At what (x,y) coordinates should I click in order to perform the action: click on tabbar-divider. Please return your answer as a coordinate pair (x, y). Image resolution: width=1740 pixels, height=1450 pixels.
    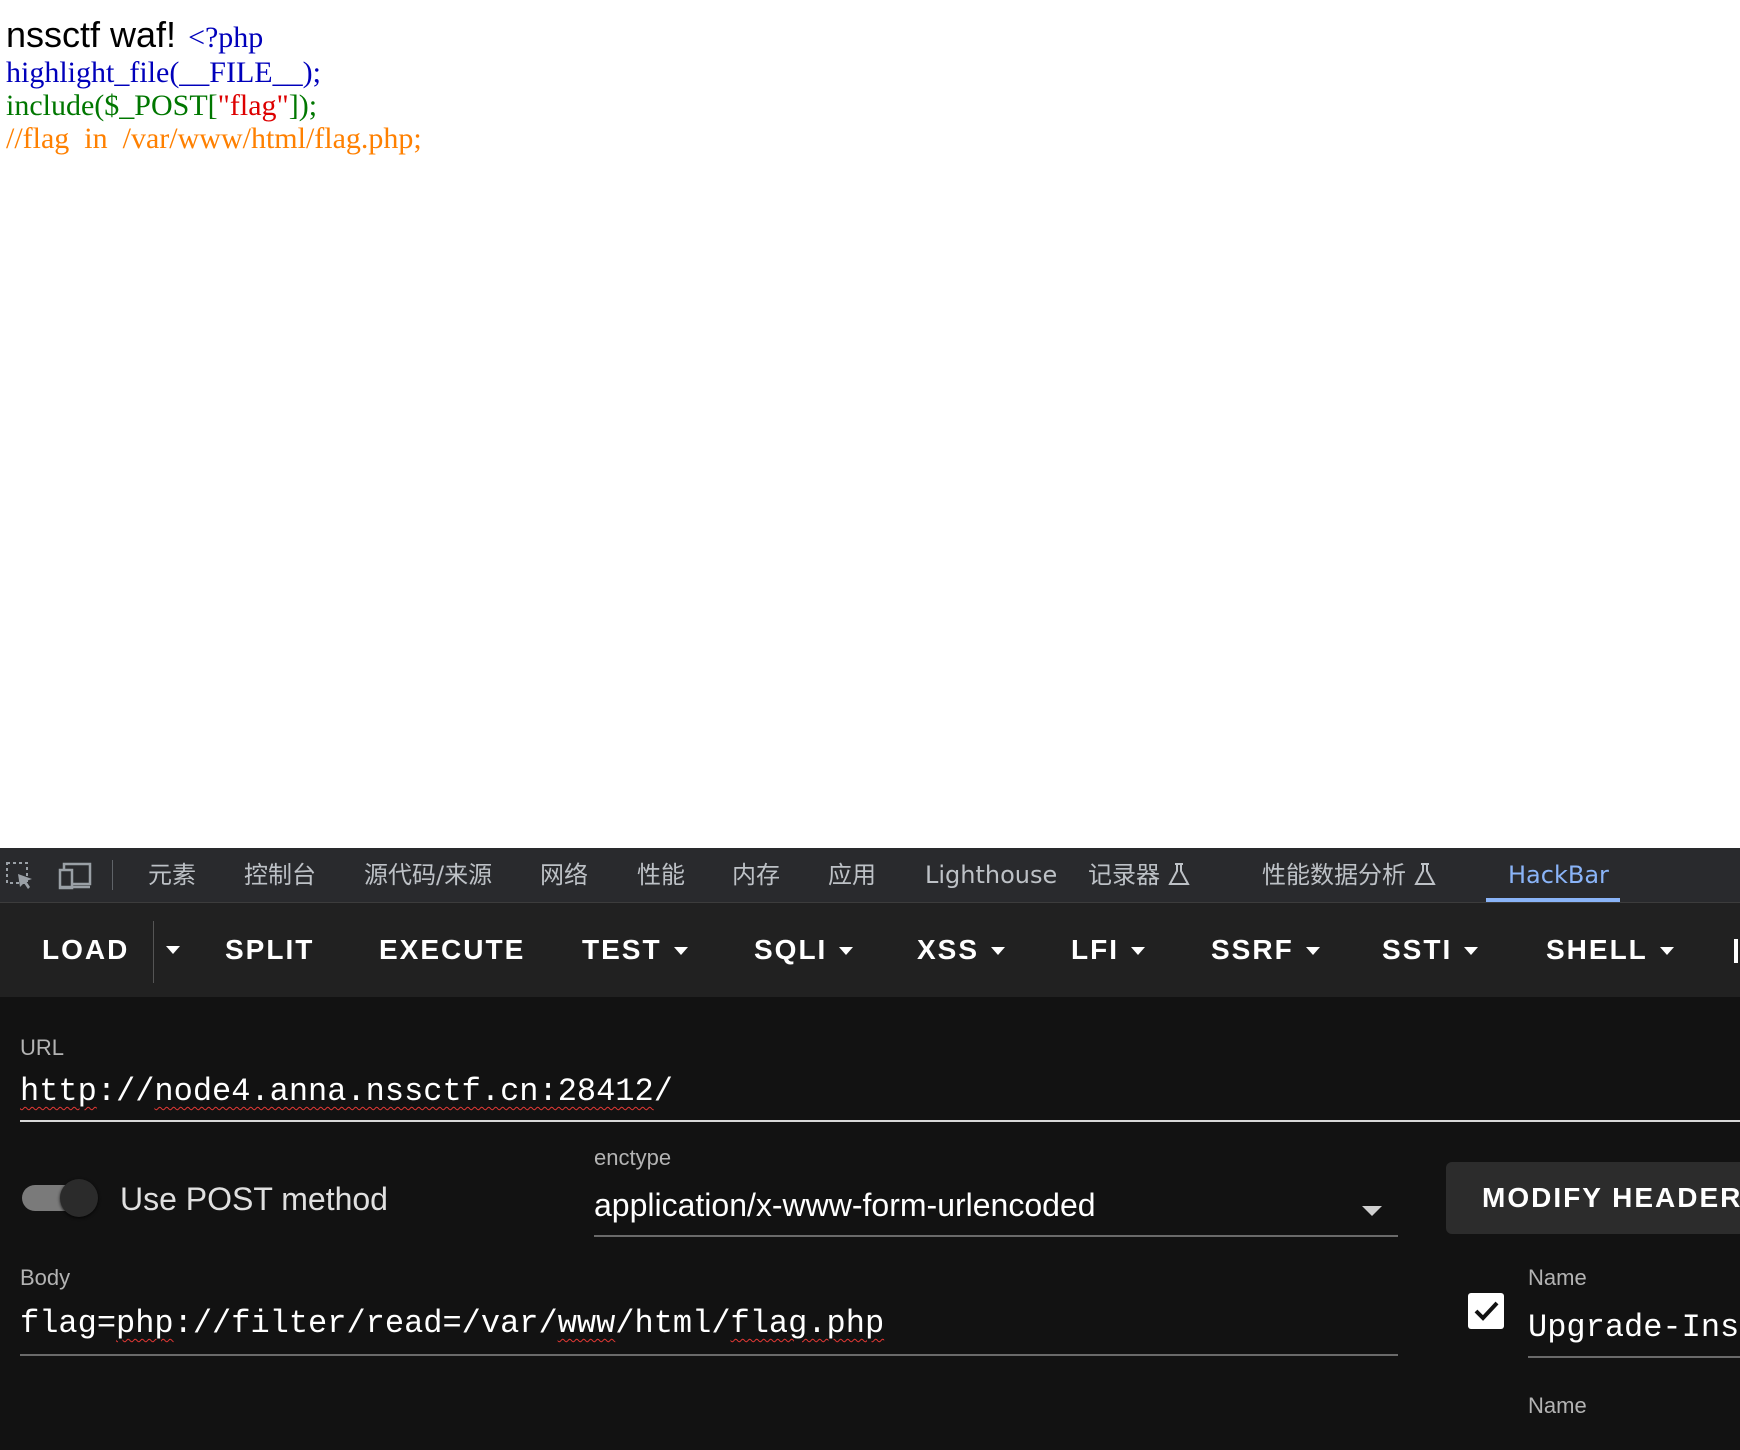
    Looking at the image, I should click on (112, 875).